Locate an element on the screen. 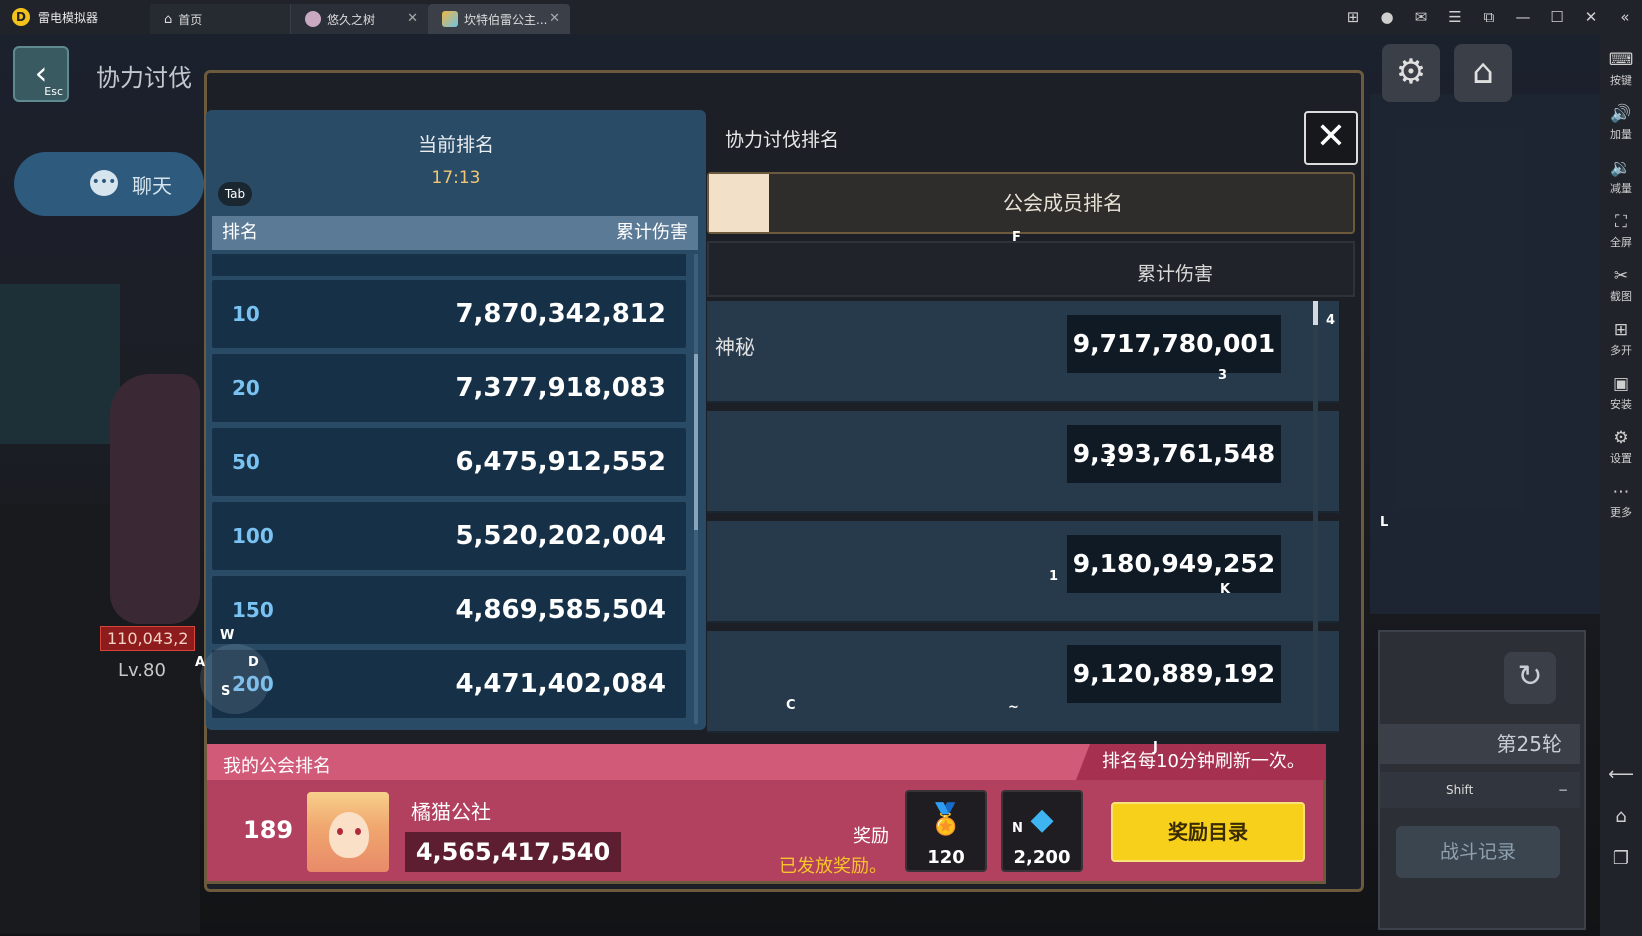 This screenshot has width=1642, height=936. esc-key-hint: Esc is located at coordinates (53, 91).